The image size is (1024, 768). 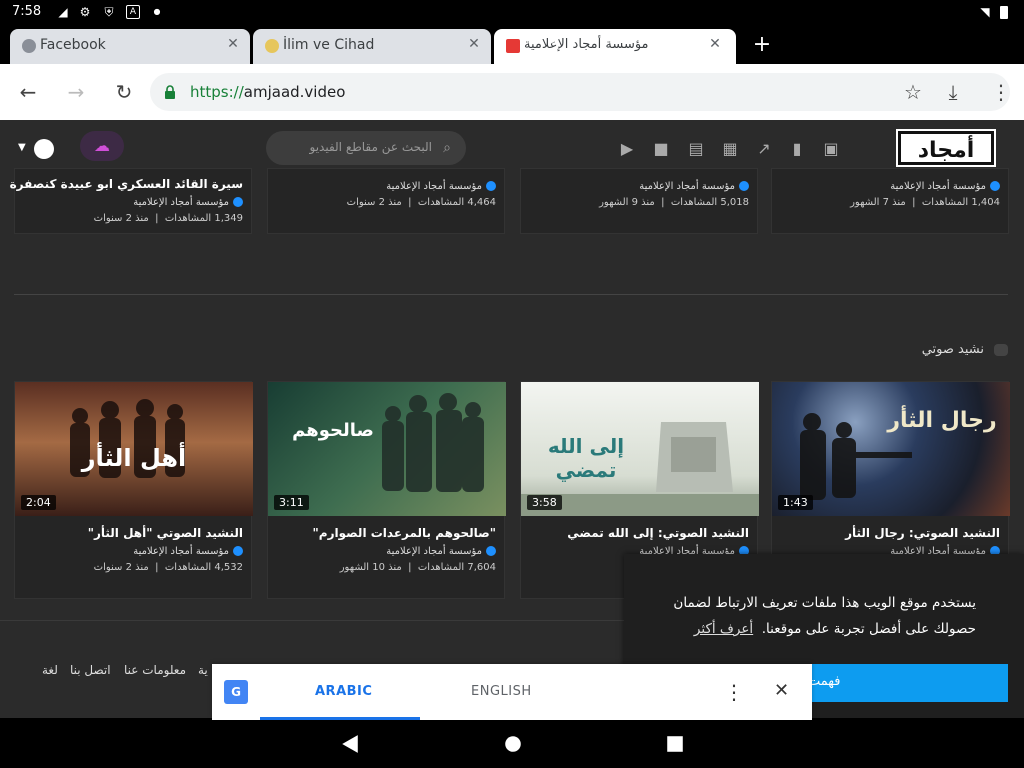 What do you see at coordinates (764, 149) in the screenshot?
I see `trending-icon: ↗` at bounding box center [764, 149].